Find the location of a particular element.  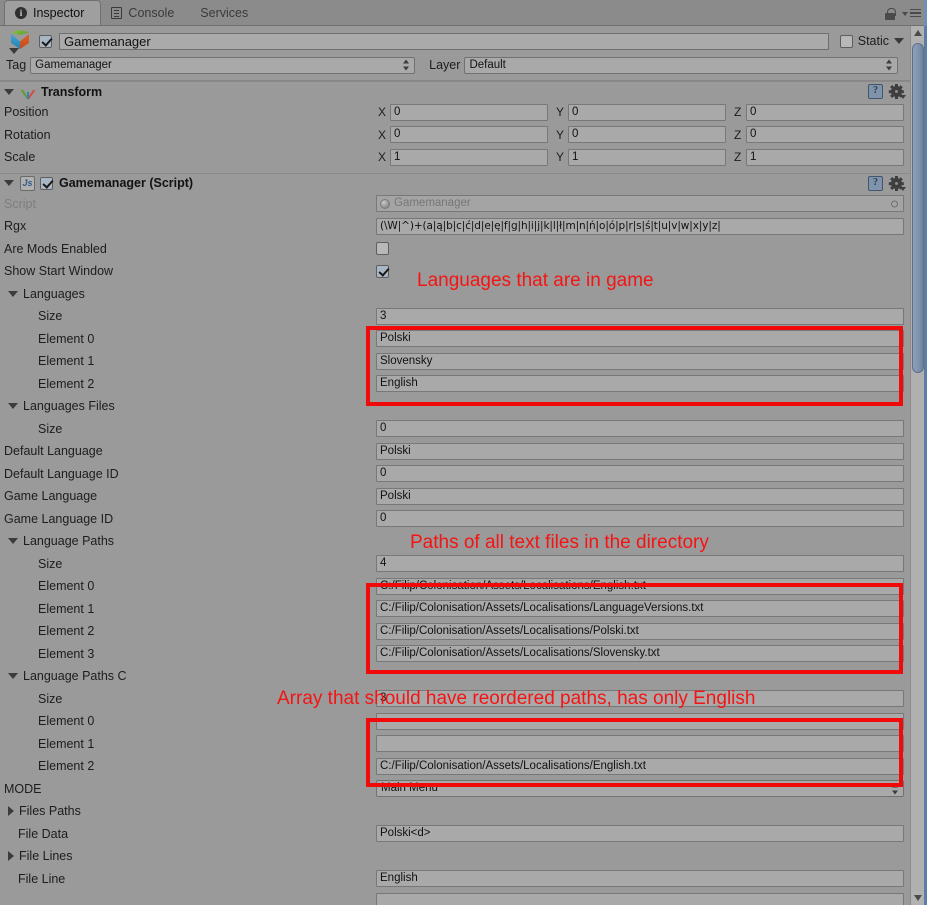

rotation-x-input: 0 is located at coordinates (469, 135).